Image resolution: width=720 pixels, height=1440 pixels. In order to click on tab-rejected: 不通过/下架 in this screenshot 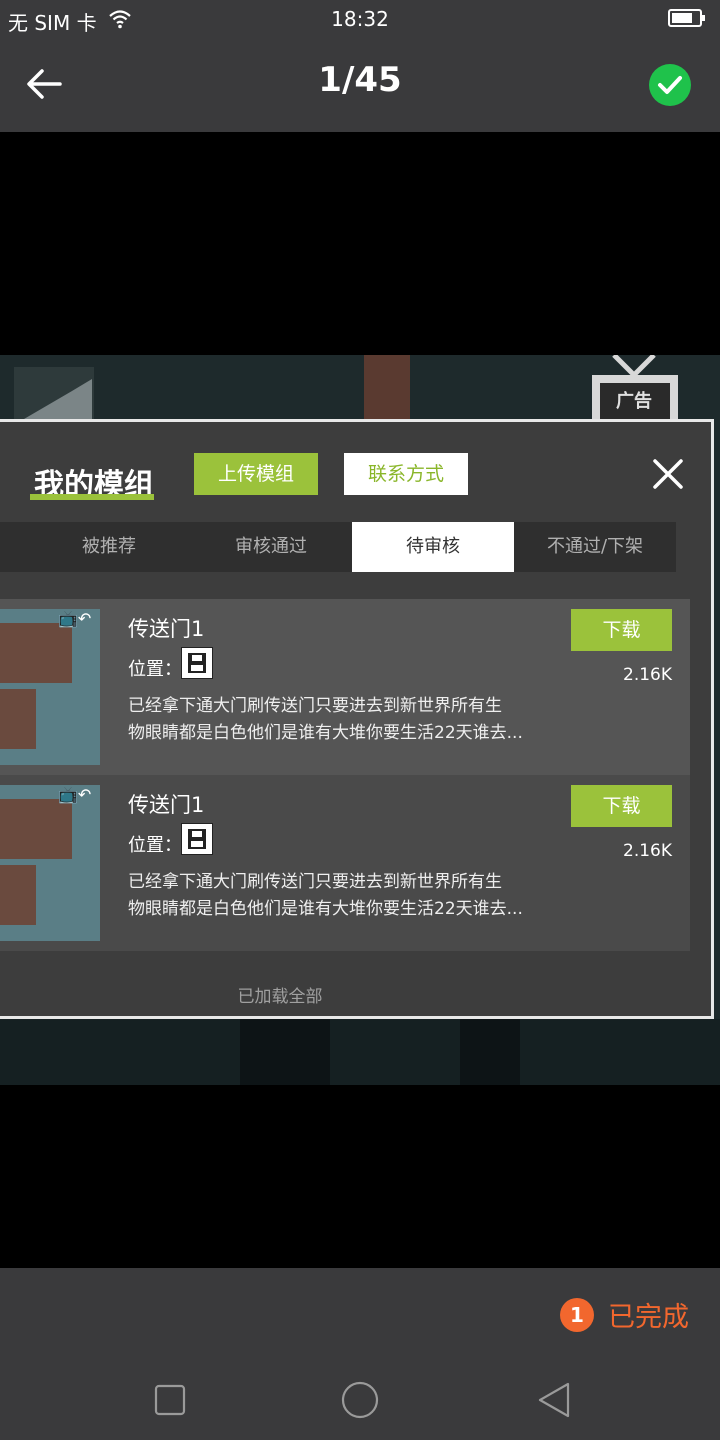, I will do `click(595, 547)`.